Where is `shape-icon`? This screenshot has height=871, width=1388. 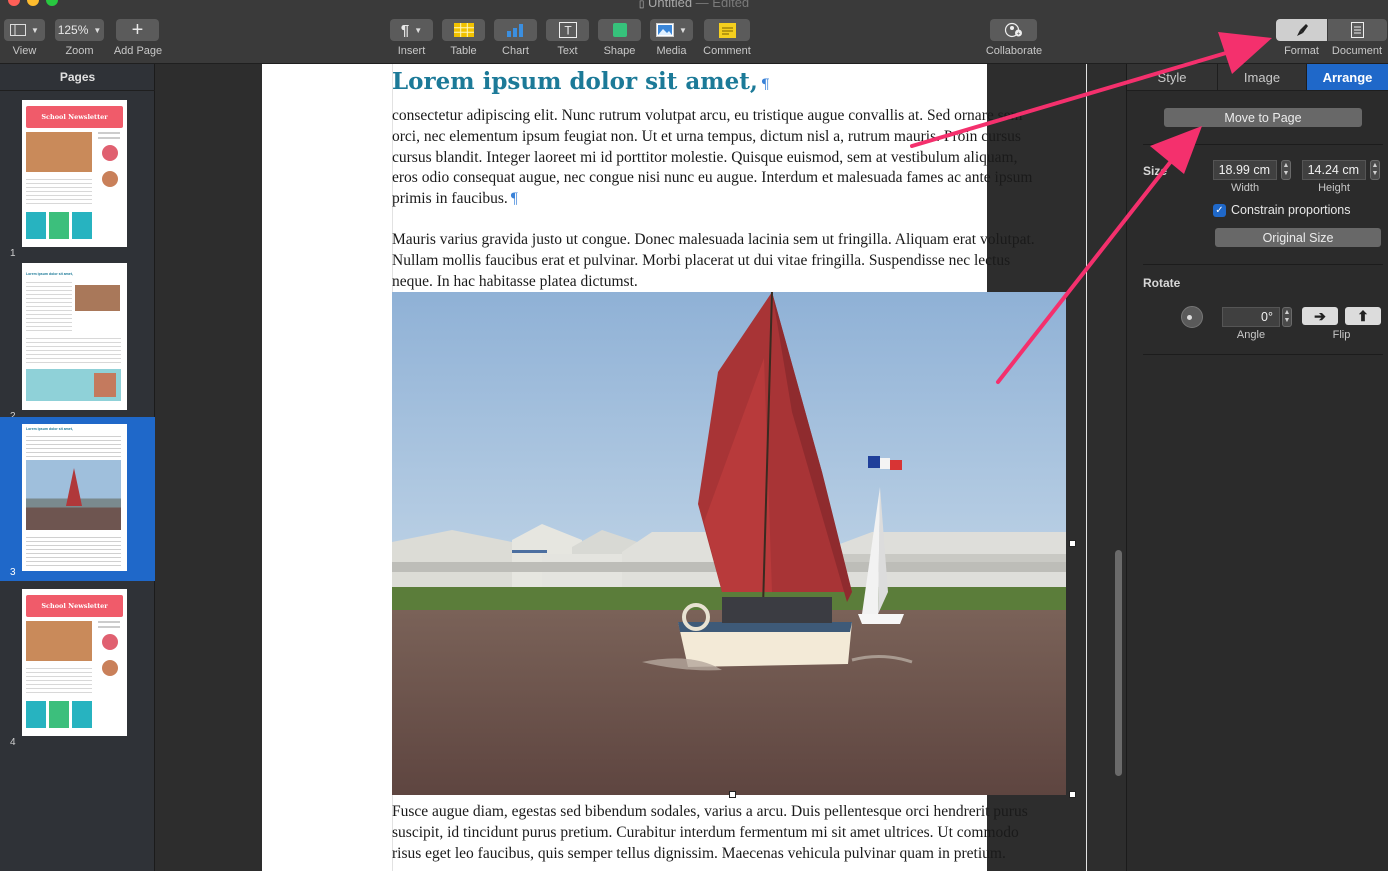 shape-icon is located at coordinates (619, 30).